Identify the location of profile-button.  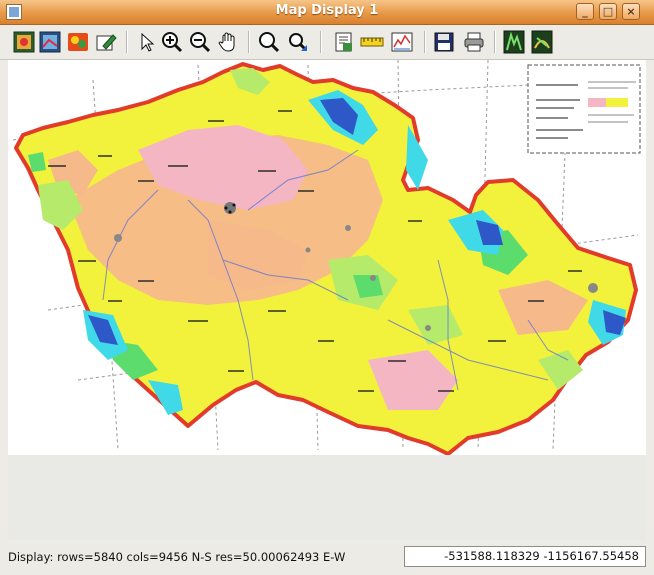
(402, 42).